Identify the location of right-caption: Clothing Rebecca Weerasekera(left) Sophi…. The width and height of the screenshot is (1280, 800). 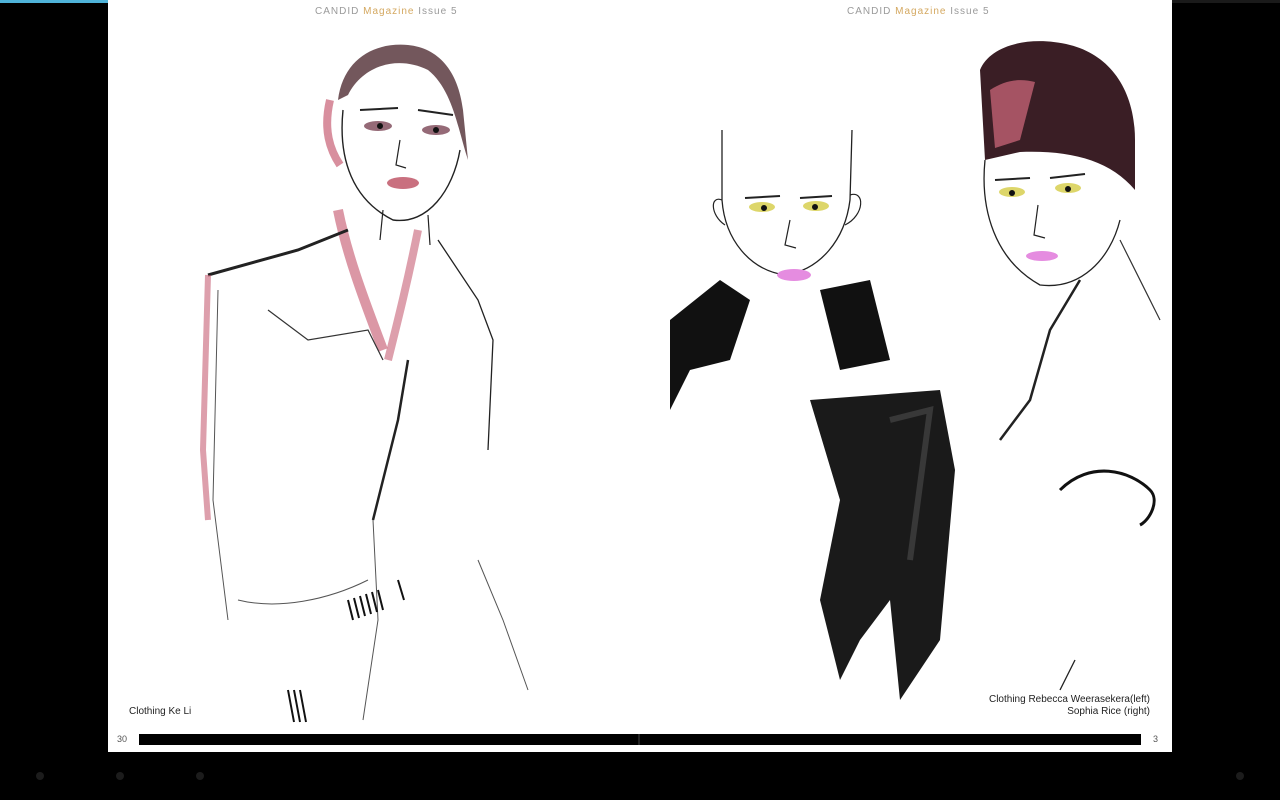
(1069, 706).